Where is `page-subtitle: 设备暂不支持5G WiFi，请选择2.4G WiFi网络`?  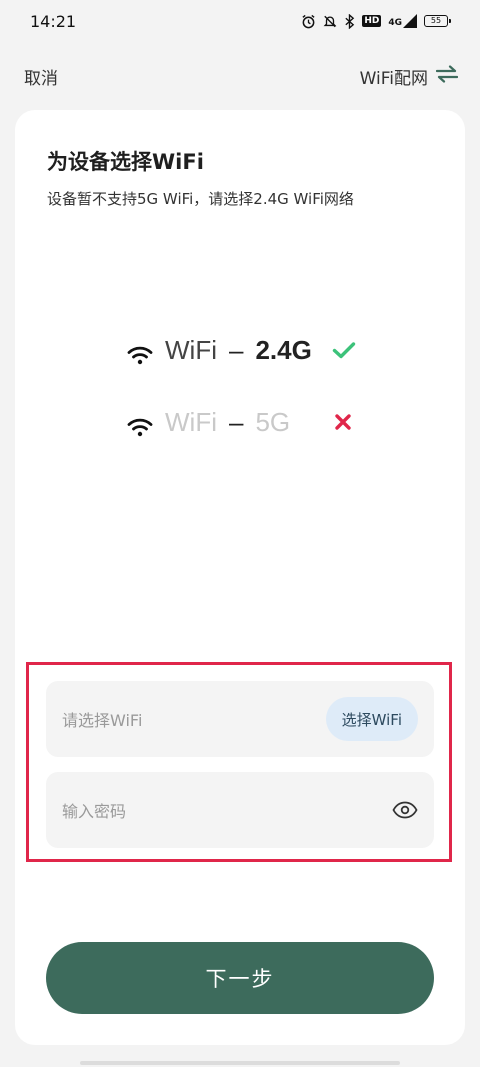 page-subtitle: 设备暂不支持5G WiFi，请选择2.4G WiFi网络 is located at coordinates (200, 199).